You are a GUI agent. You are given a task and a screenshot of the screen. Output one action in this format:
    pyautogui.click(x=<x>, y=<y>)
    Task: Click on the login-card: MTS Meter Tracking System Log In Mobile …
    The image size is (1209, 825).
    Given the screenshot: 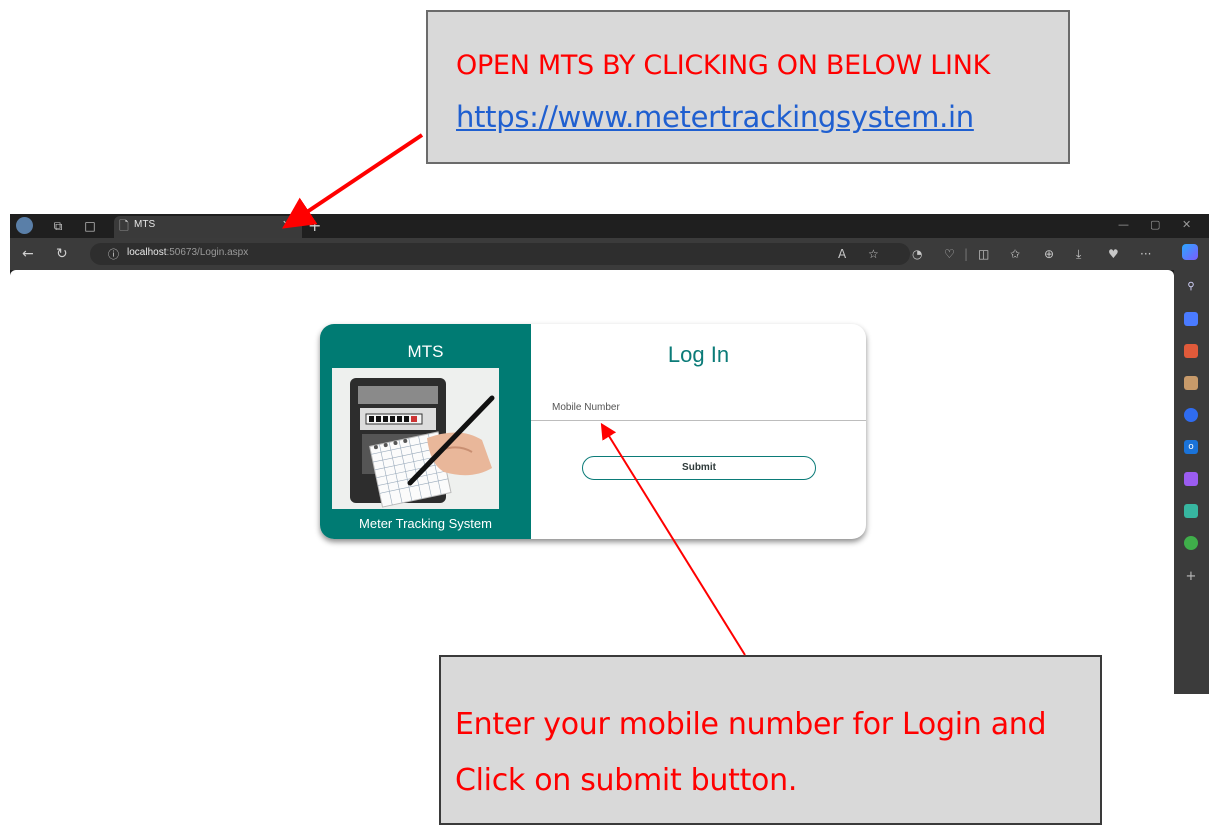 What is the action you would take?
    pyautogui.click(x=593, y=431)
    